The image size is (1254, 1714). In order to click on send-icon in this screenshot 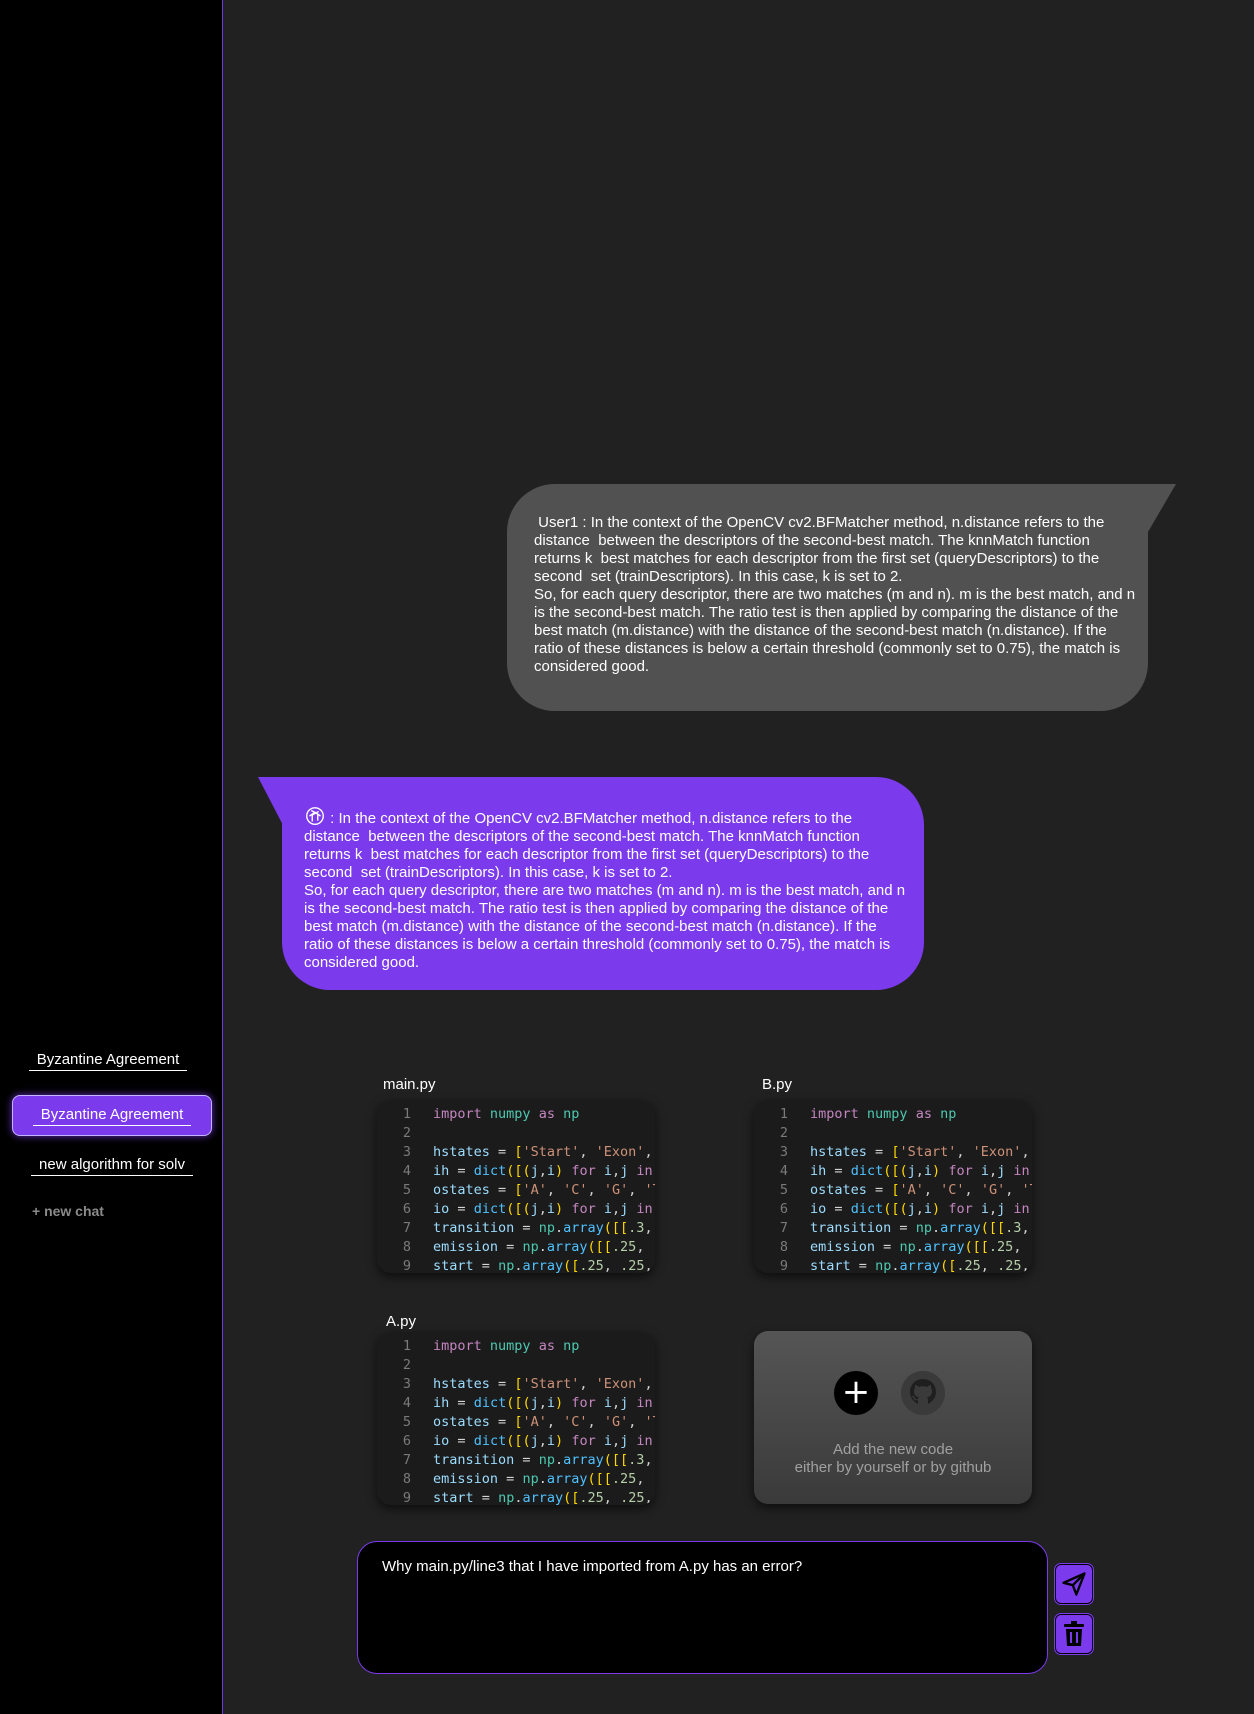, I will do `click(1074, 1584)`.